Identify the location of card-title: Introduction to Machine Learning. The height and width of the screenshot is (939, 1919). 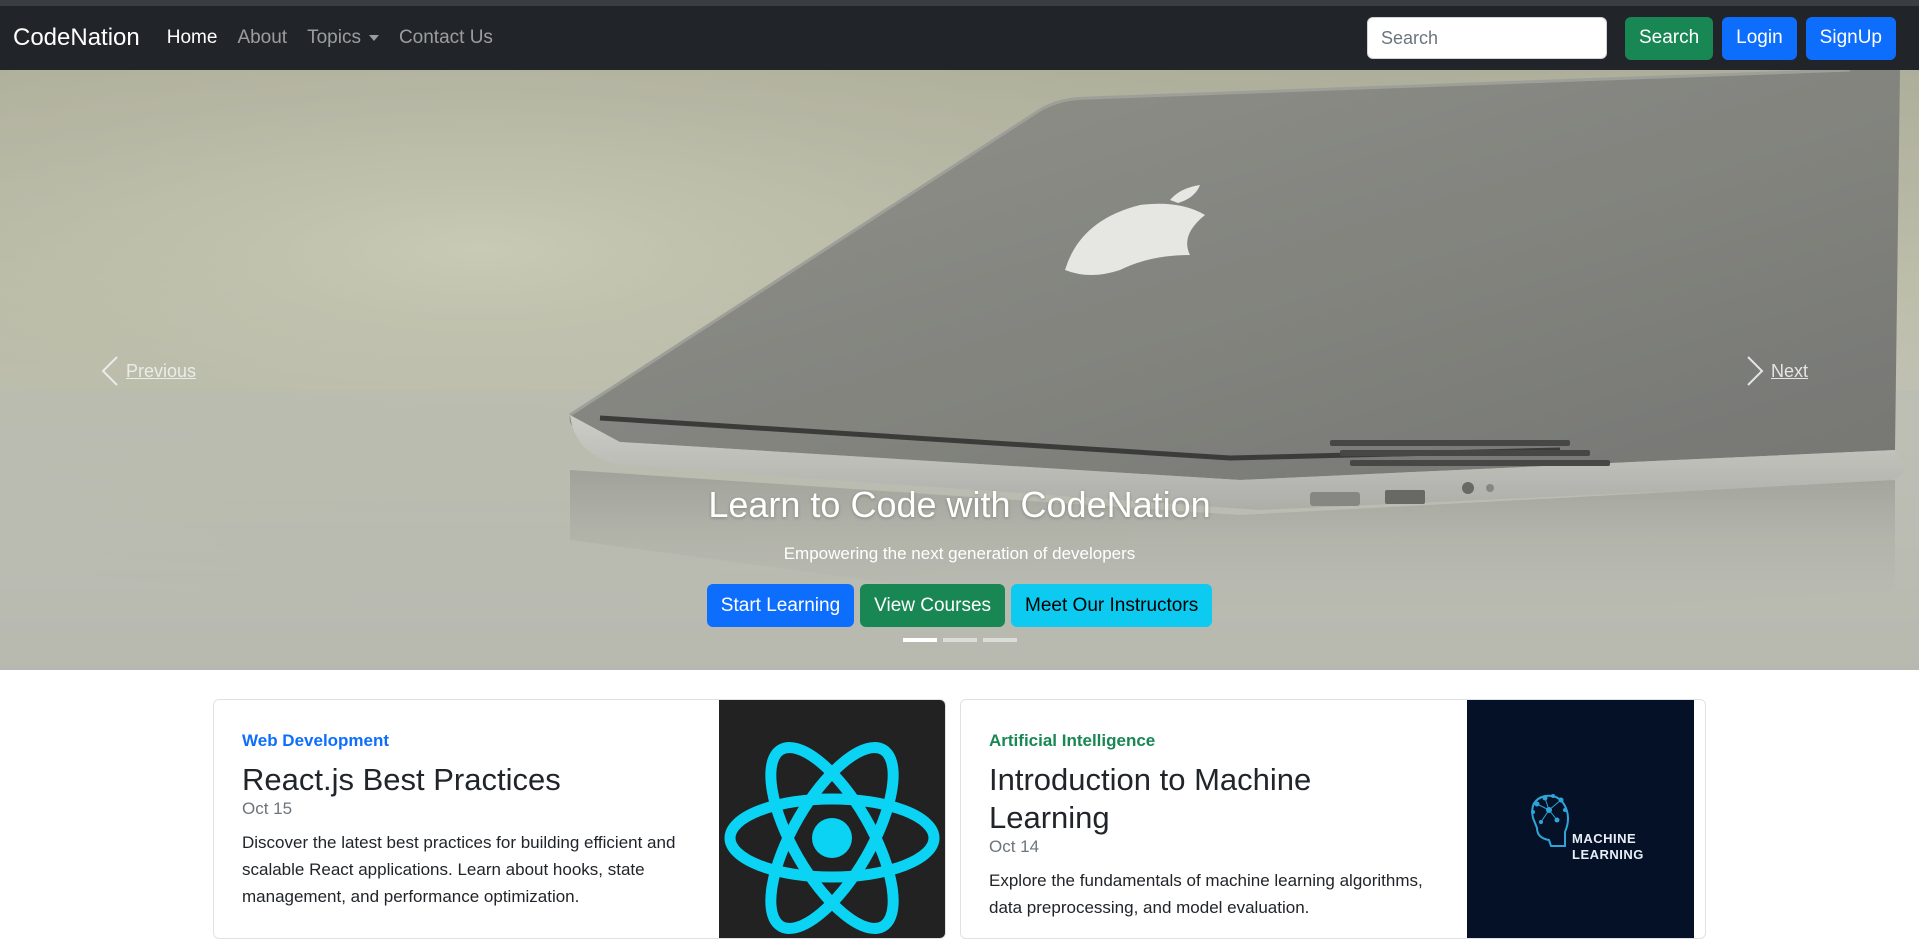
(1150, 798).